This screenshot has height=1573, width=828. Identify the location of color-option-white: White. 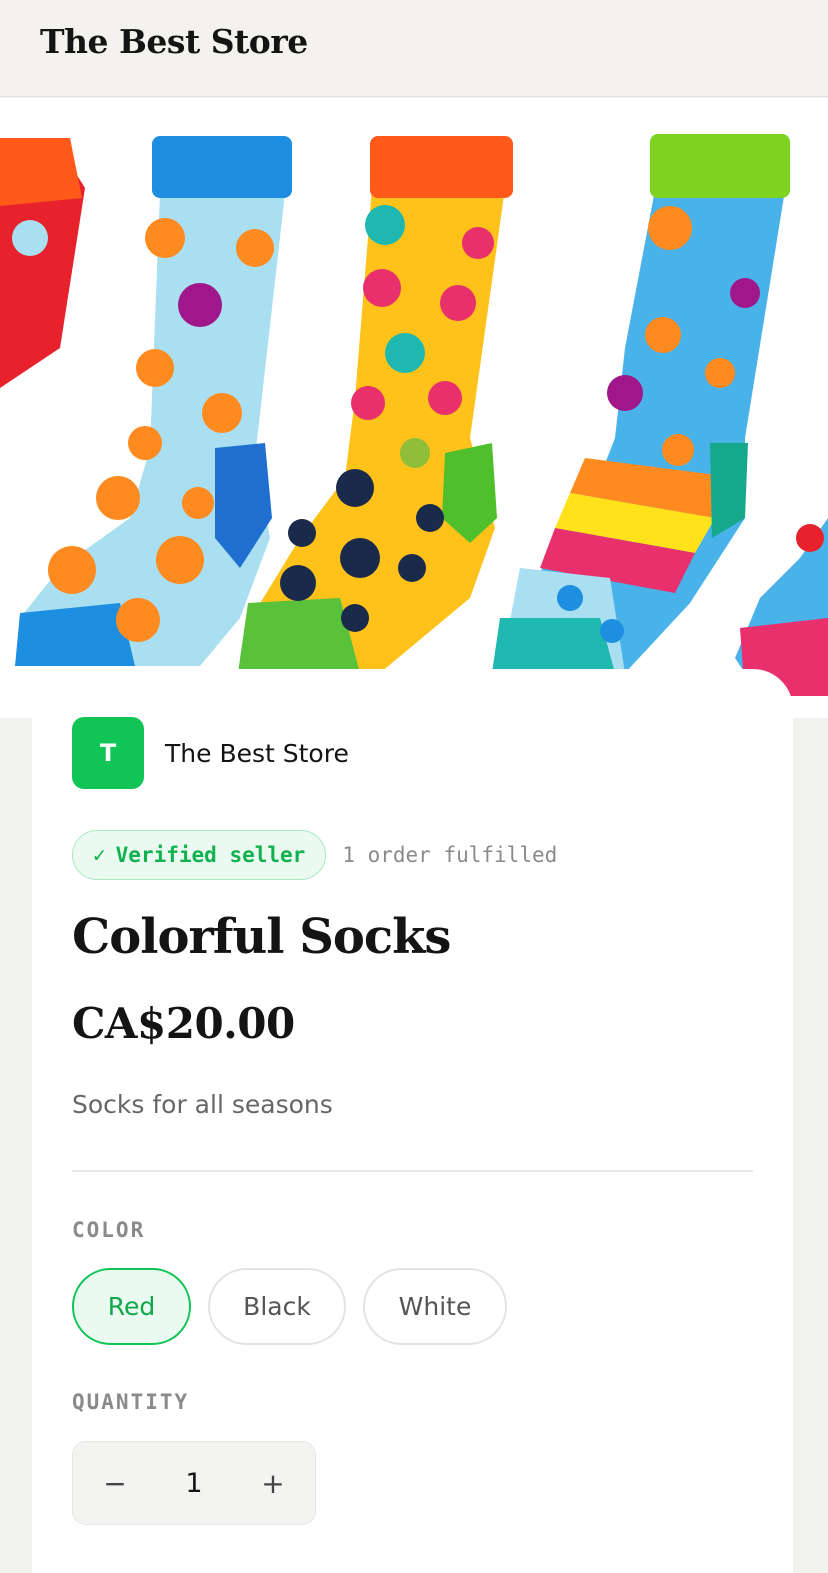
(435, 1306).